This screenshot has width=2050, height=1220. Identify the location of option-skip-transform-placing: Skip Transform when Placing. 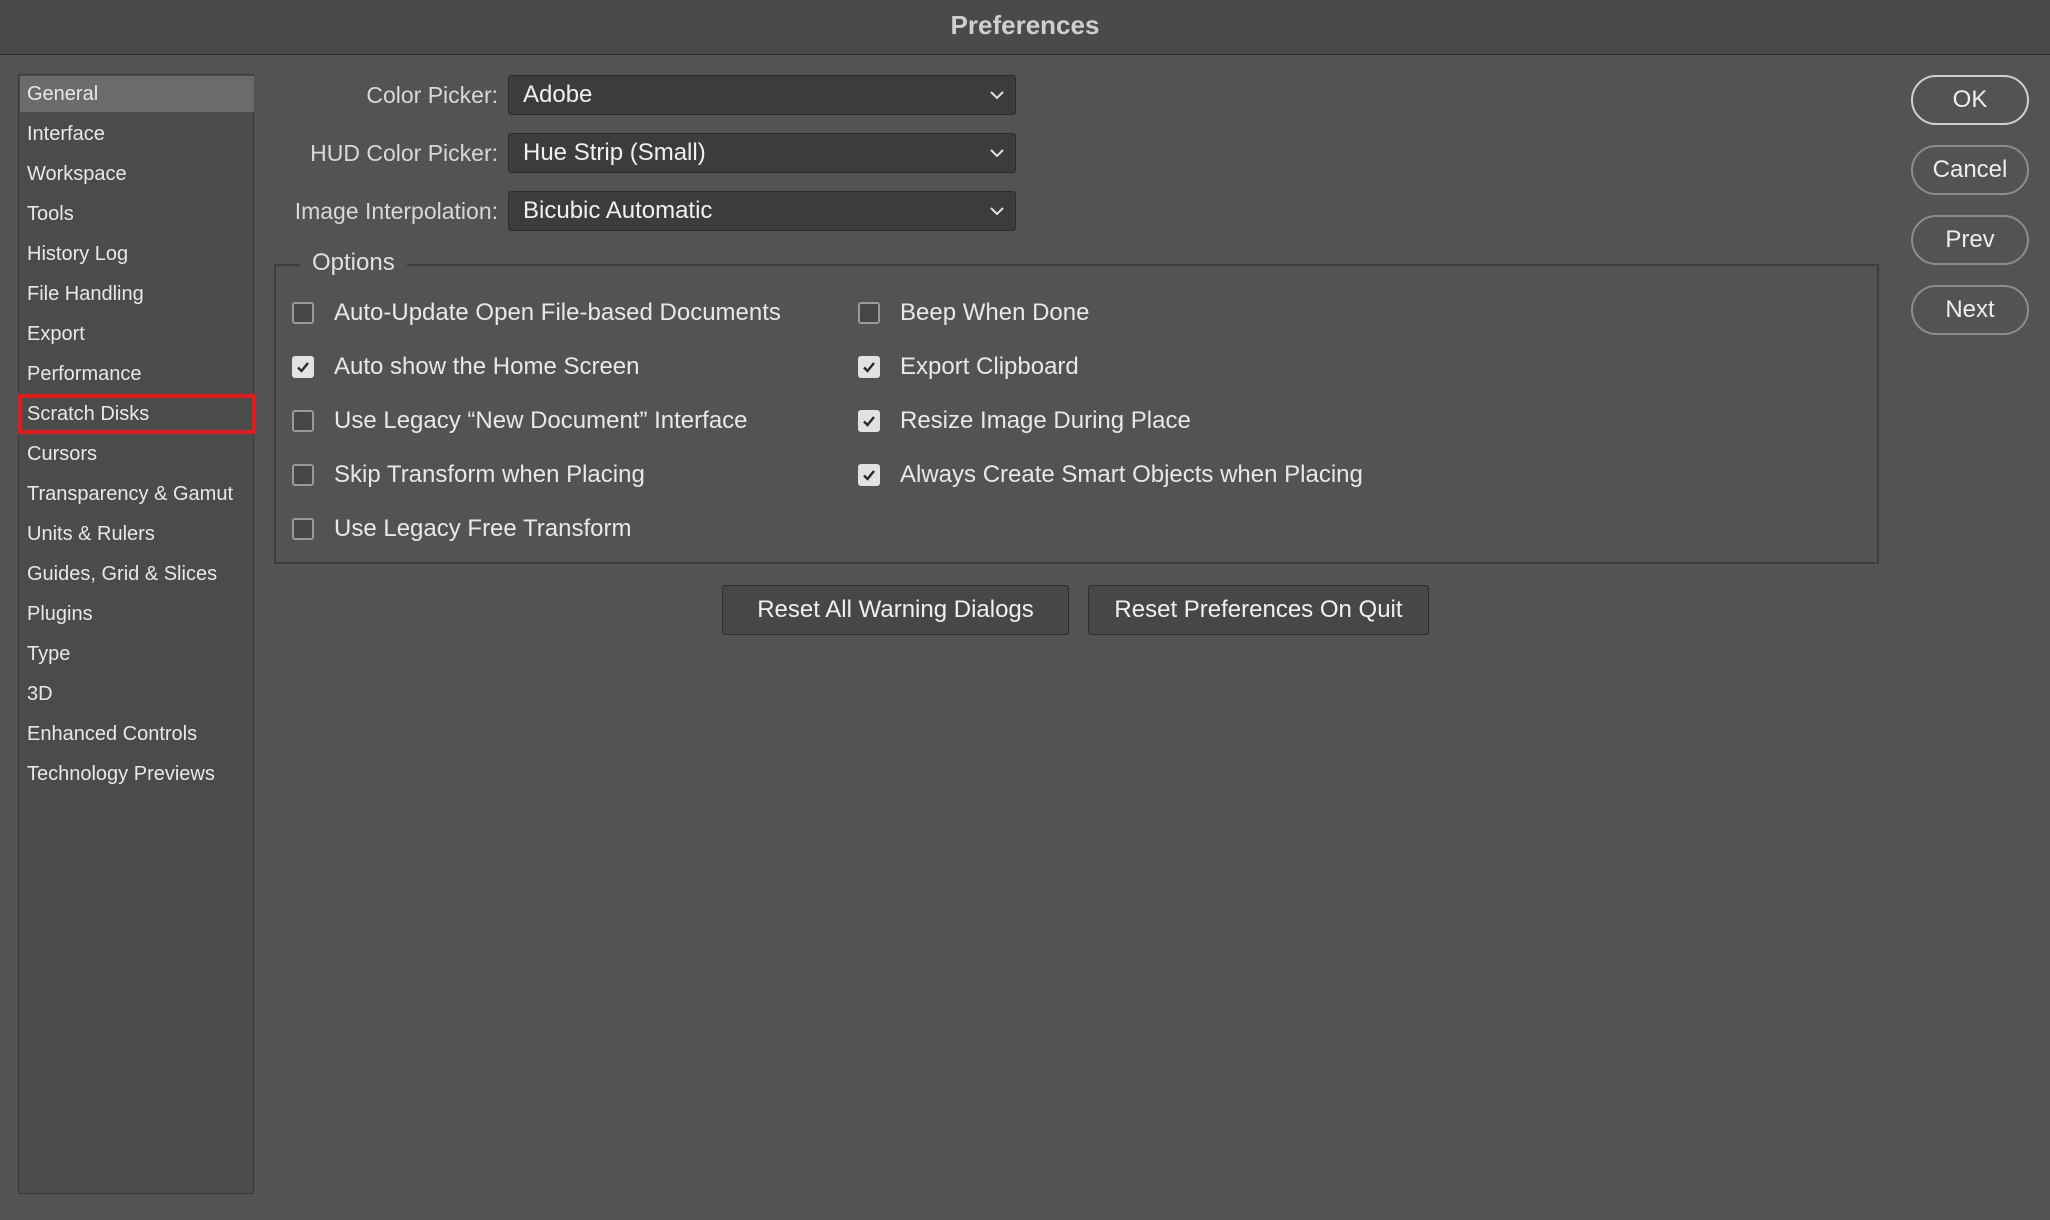
(468, 475).